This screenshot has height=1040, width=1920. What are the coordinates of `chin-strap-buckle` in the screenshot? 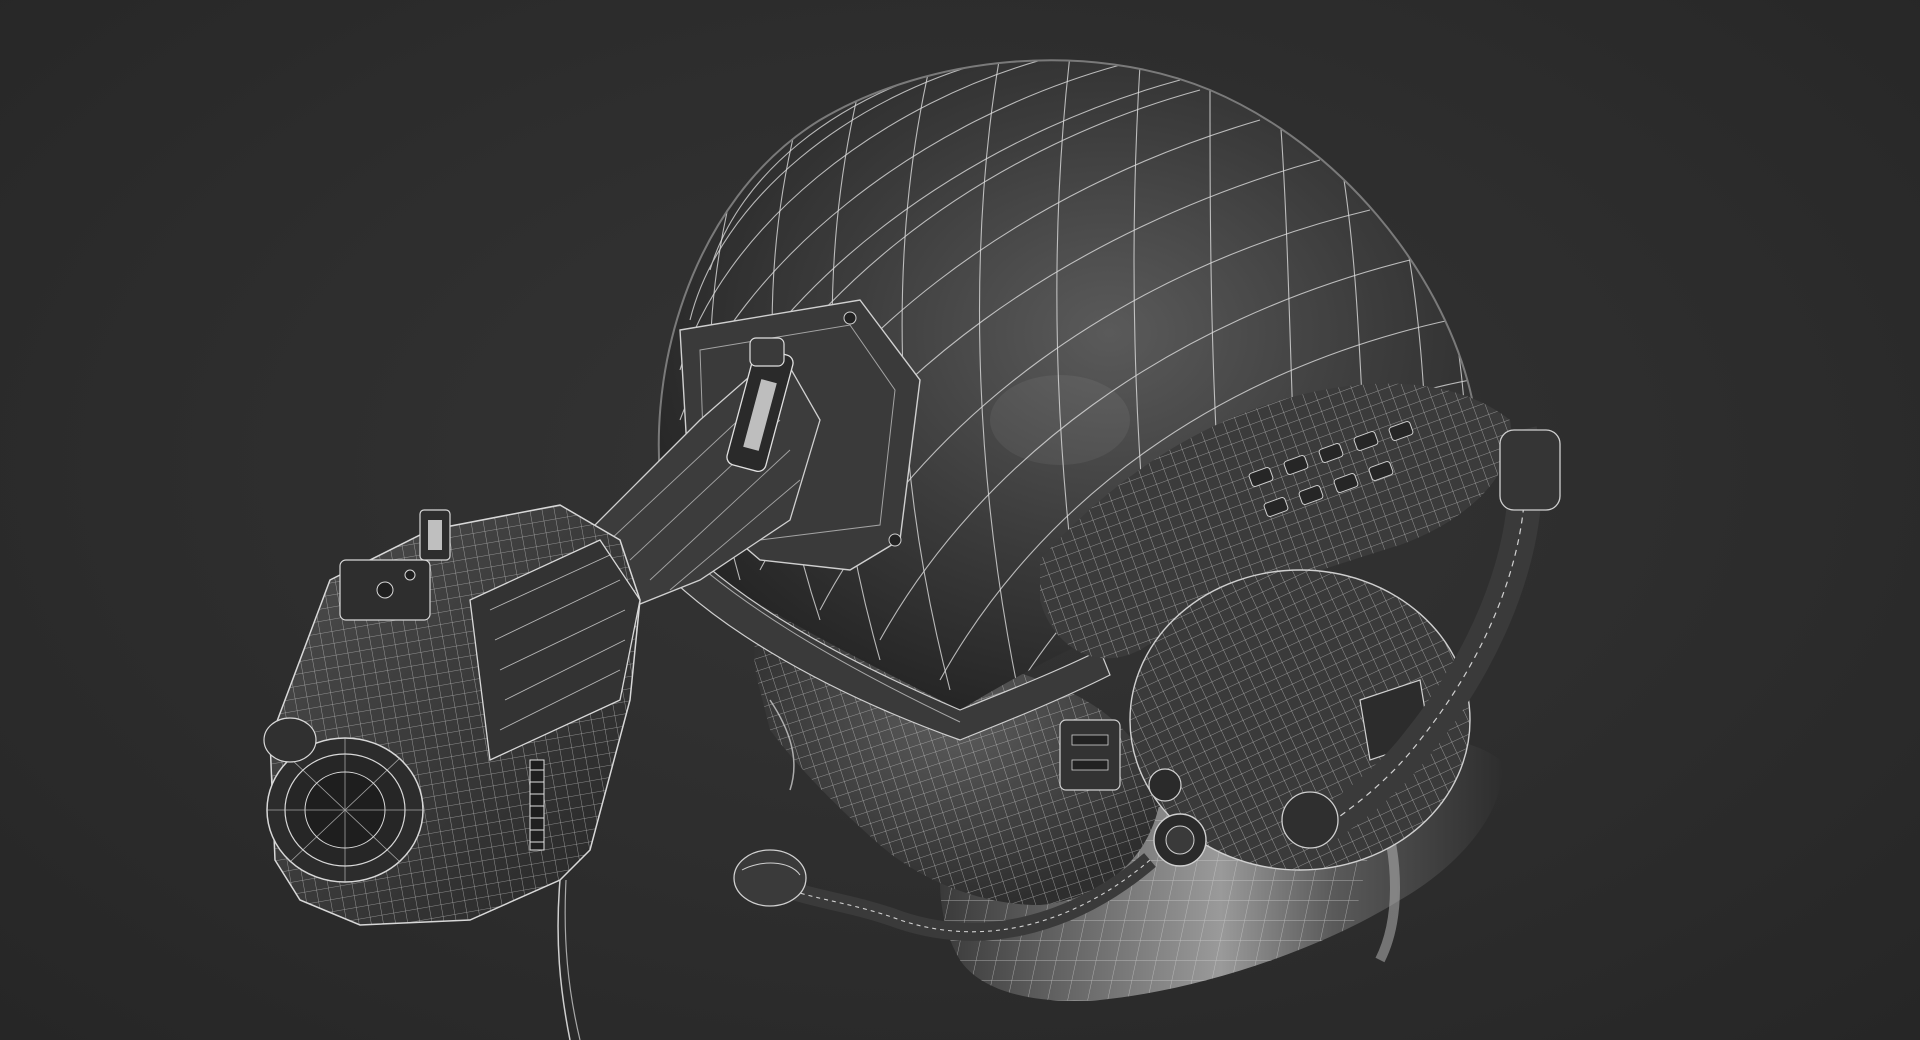 It's located at (1090, 755).